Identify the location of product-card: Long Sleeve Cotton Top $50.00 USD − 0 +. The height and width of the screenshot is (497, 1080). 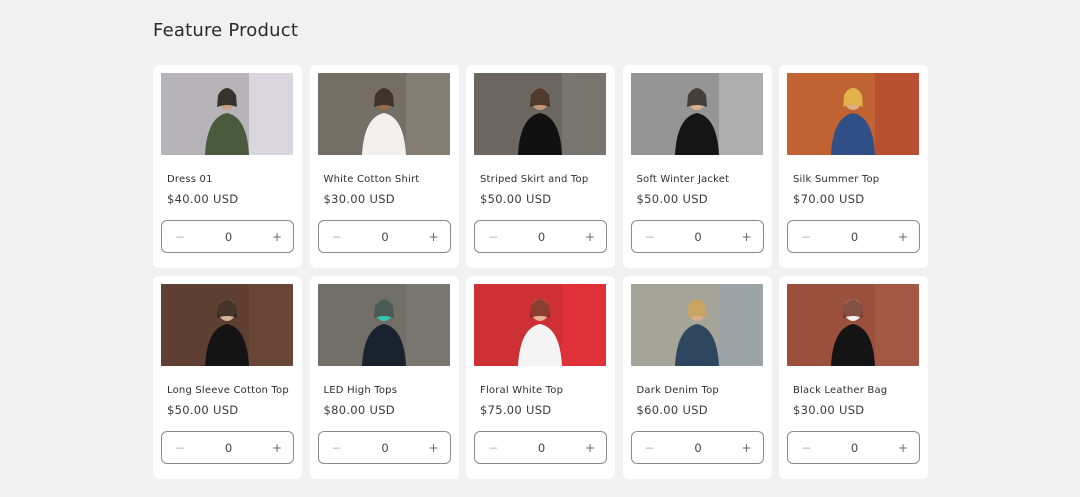
(227, 377).